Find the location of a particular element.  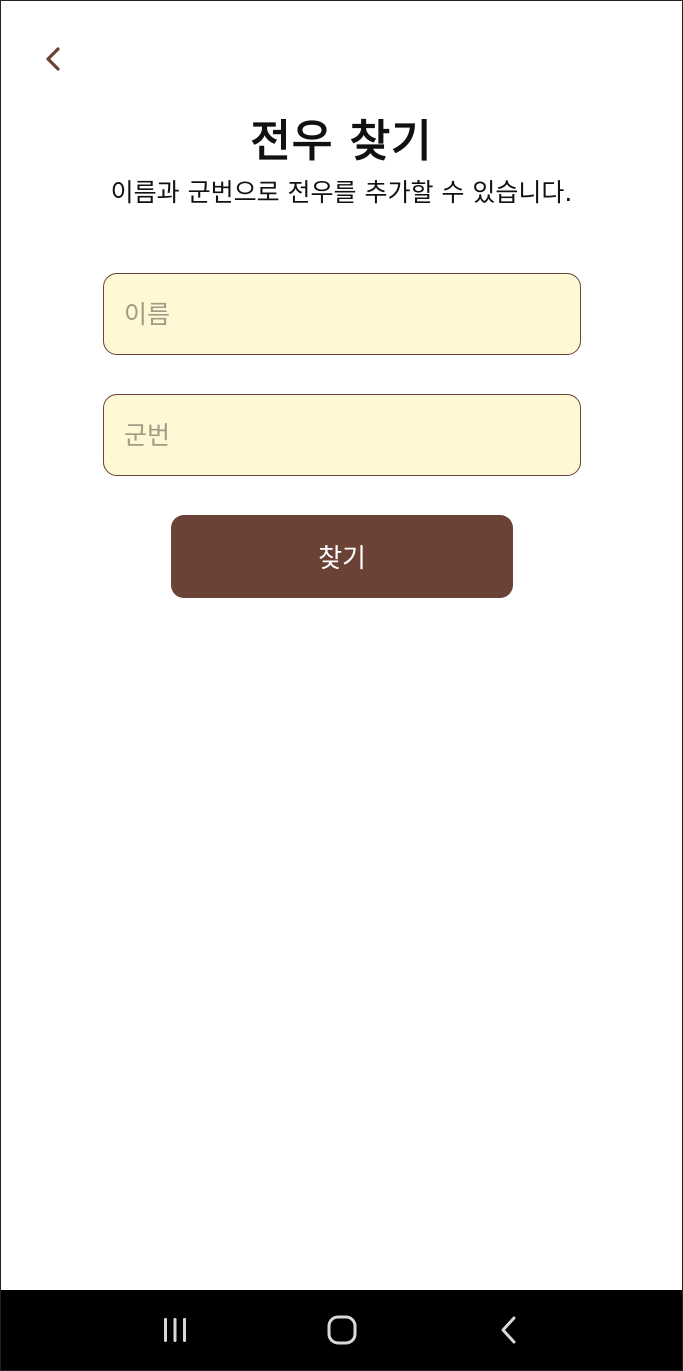

system-navigation-bar is located at coordinates (341, 1330).